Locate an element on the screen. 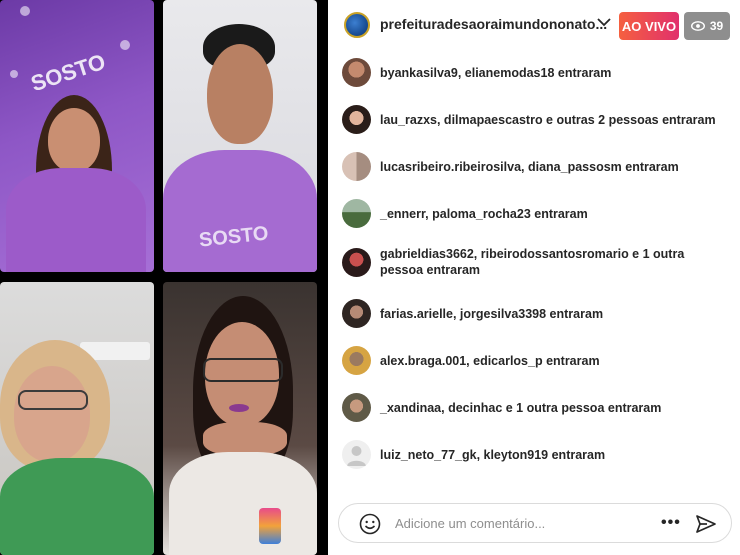 This screenshot has width=740, height=555. comment-bar: ••• is located at coordinates (535, 523).